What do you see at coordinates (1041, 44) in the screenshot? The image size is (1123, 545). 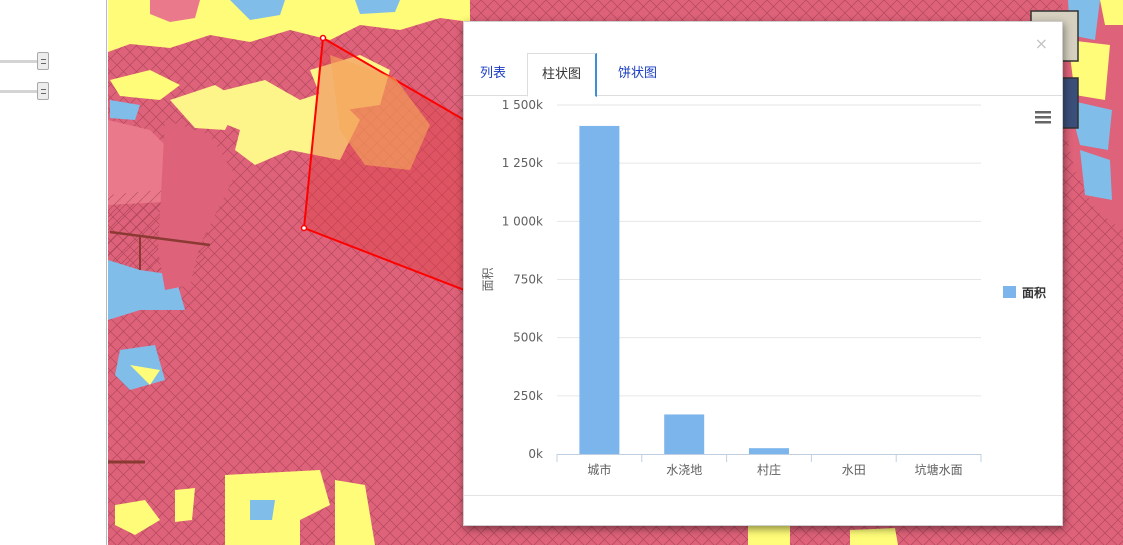 I see `close-icon: ×` at bounding box center [1041, 44].